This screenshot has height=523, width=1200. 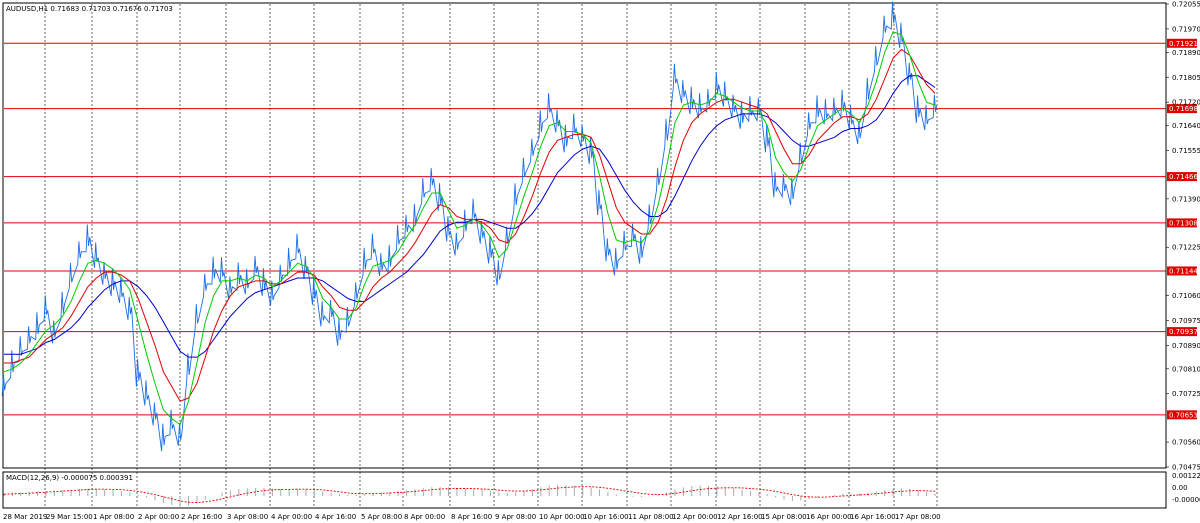 I want to click on time-label: 16 Apr 16:00, so click(x=873, y=517).